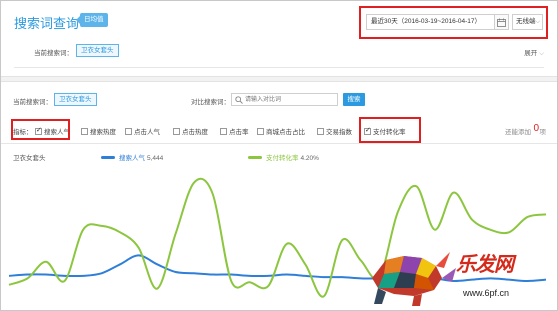 This screenshot has height=311, width=558. What do you see at coordinates (354, 99) in the screenshot?
I see `search-button: 搜索` at bounding box center [354, 99].